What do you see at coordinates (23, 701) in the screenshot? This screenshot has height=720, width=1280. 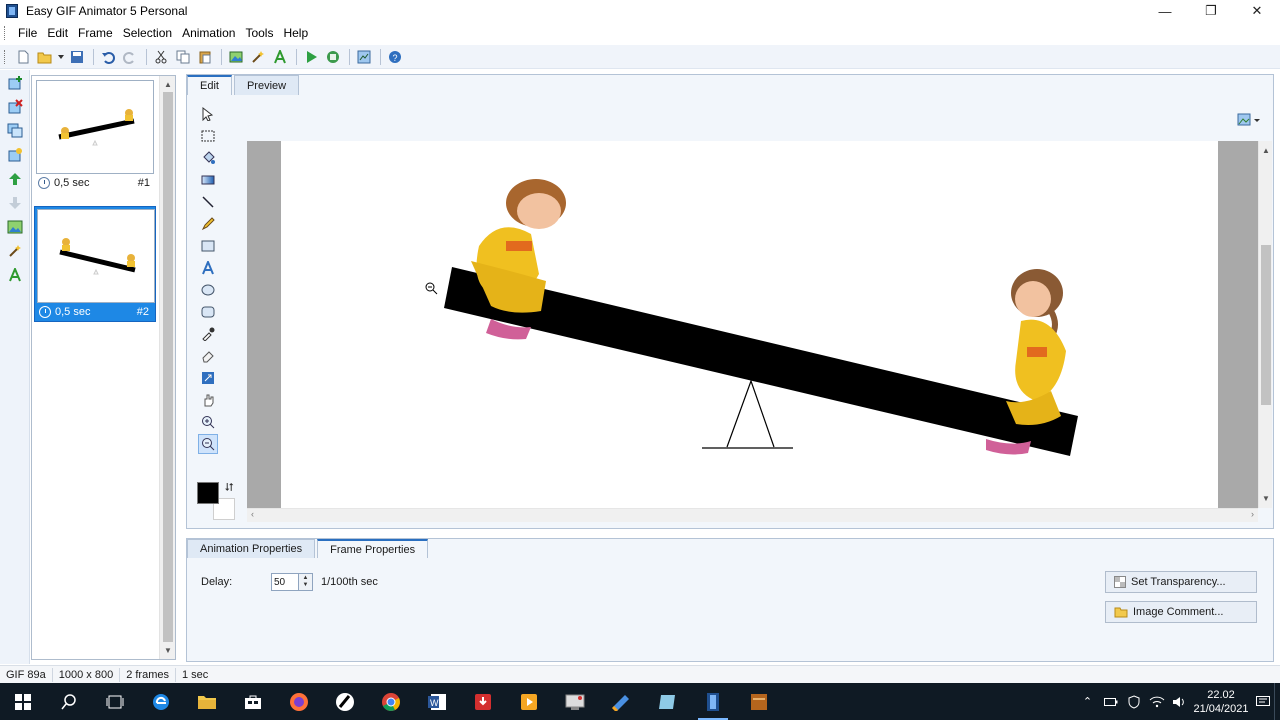 I see `start-windows-icon` at bounding box center [23, 701].